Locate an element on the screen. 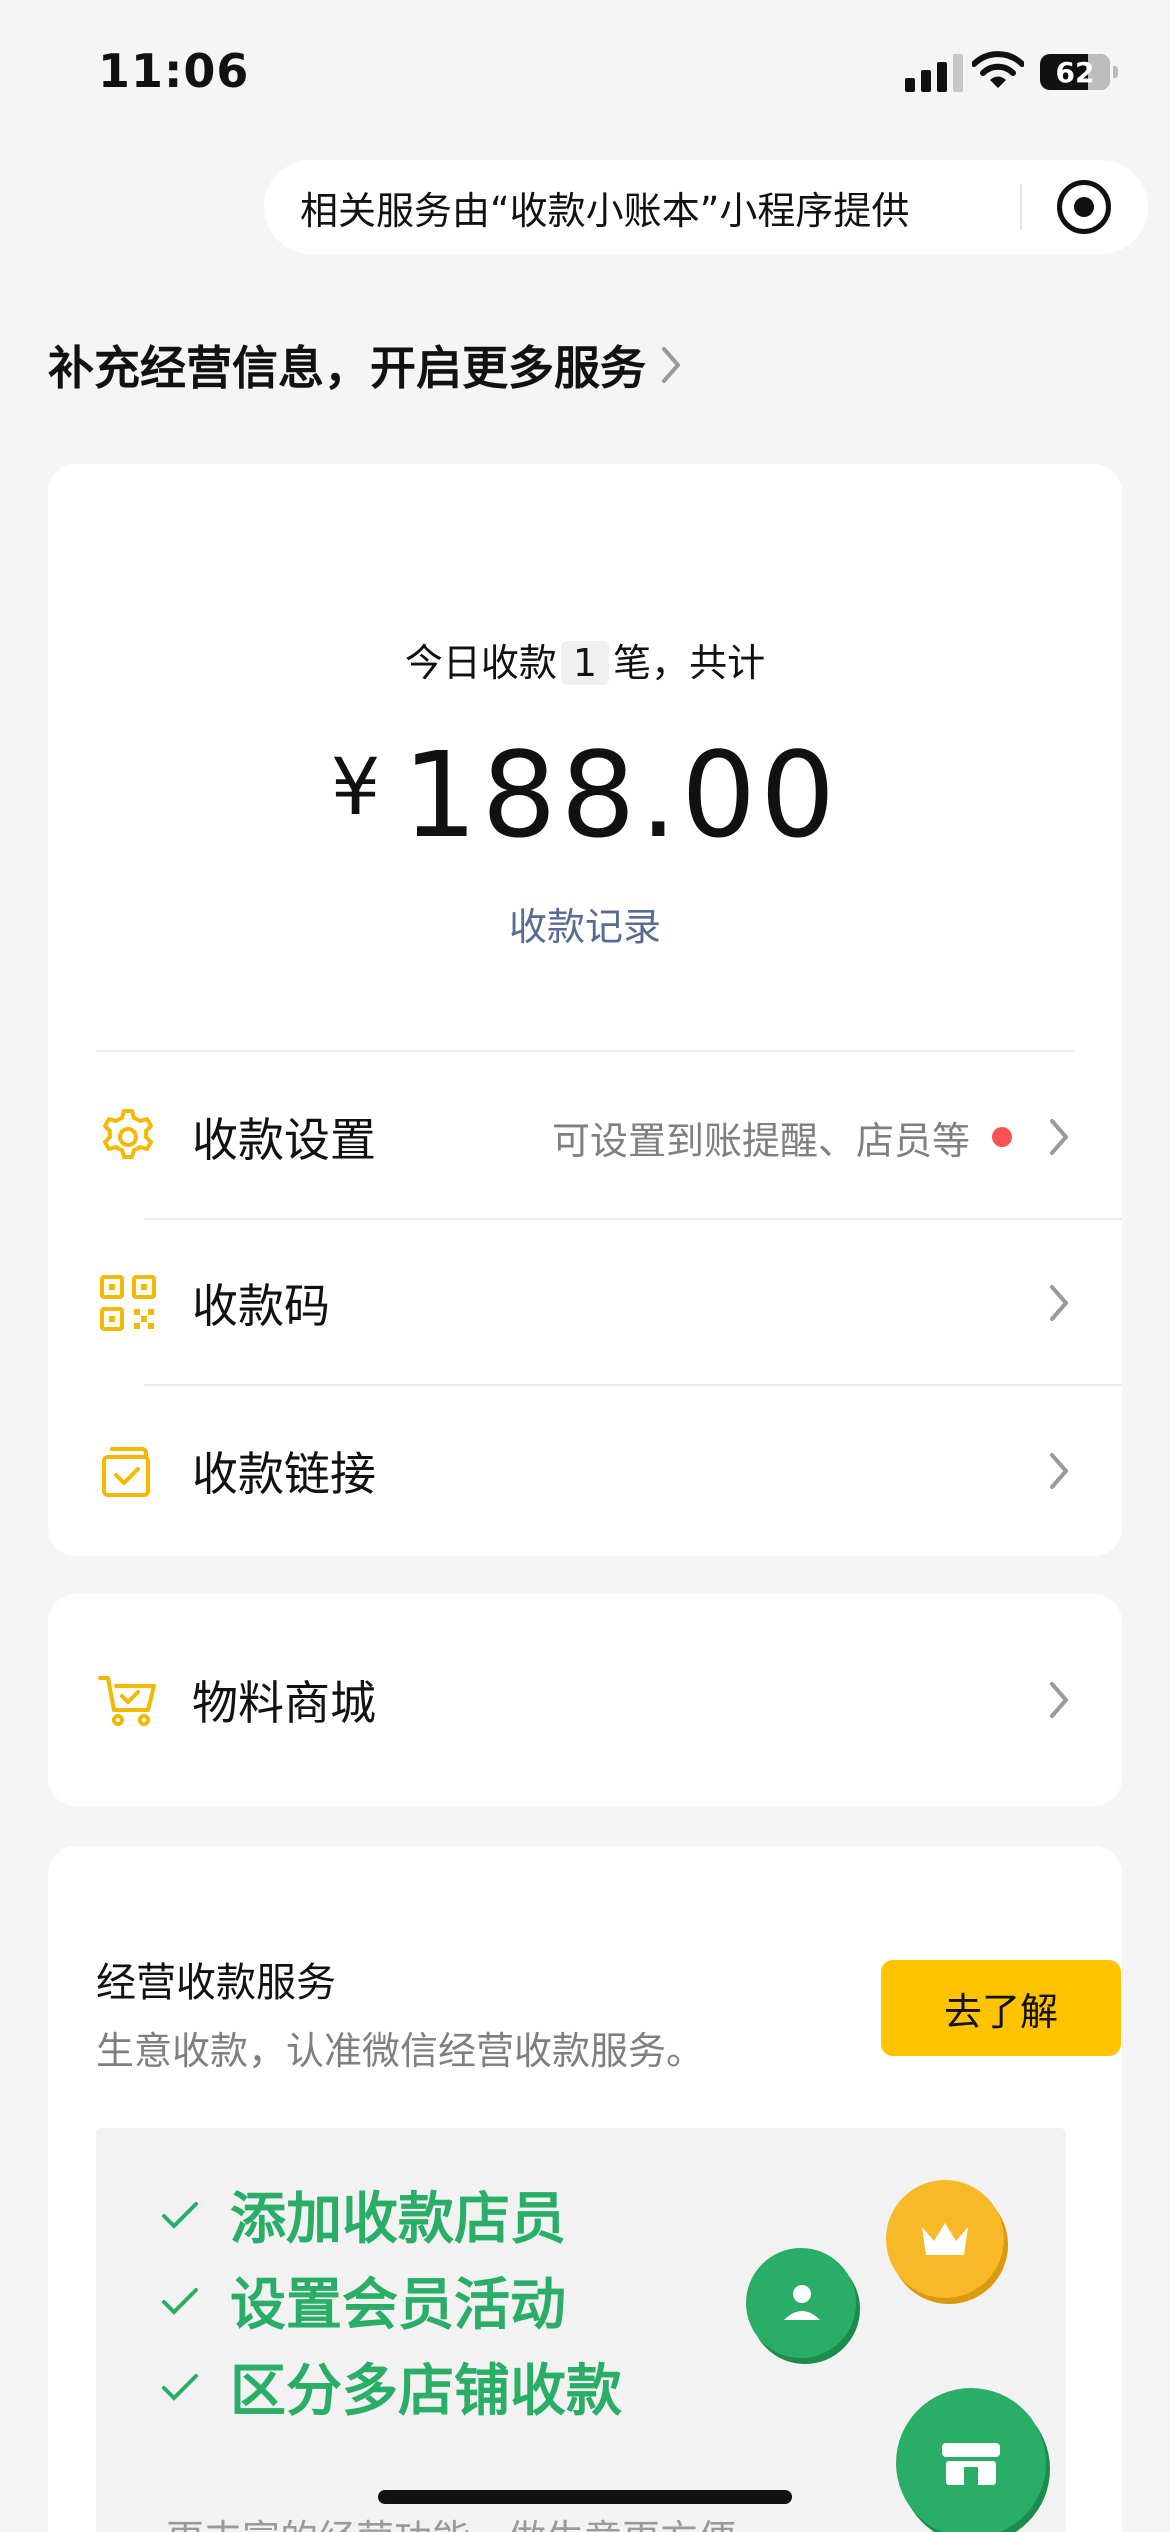  mini-program-close-button is located at coordinates (1084, 207).